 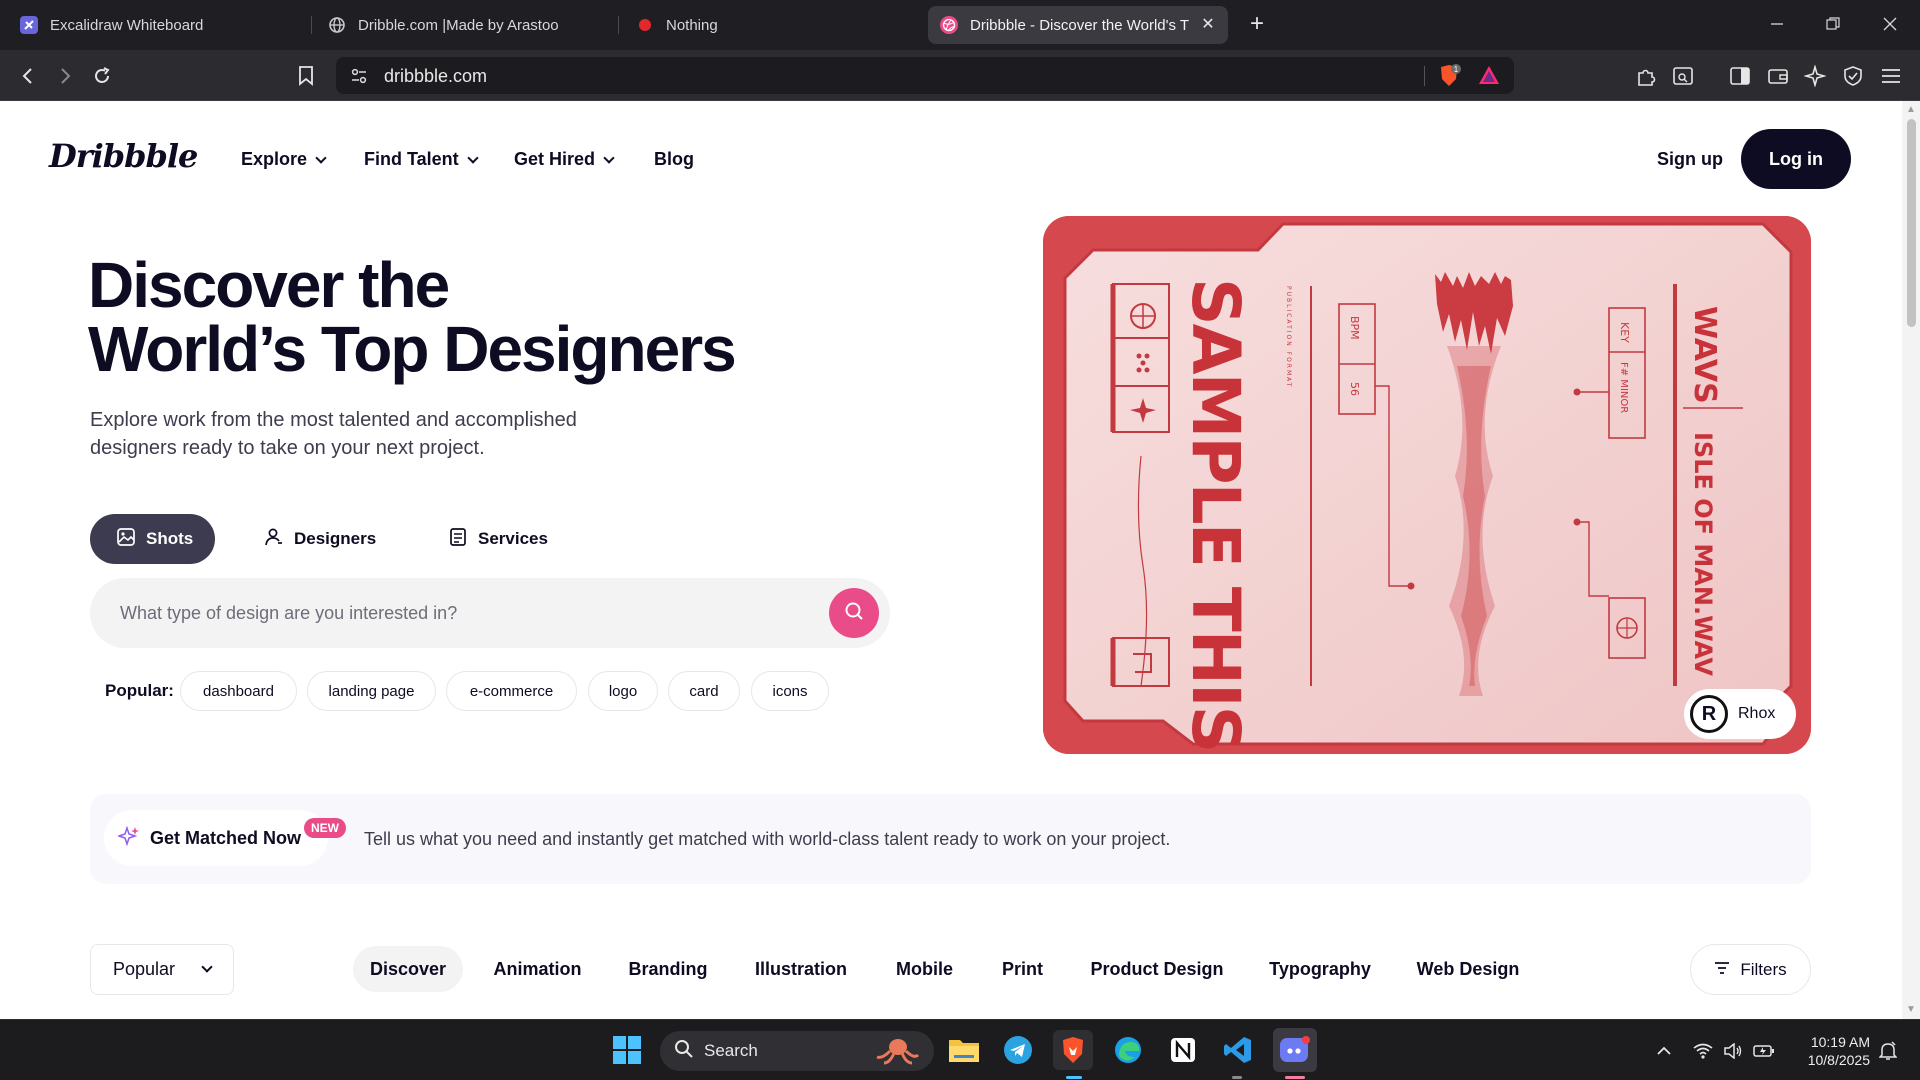 What do you see at coordinates (623, 691) in the screenshot?
I see `popular-tag-logo: logo` at bounding box center [623, 691].